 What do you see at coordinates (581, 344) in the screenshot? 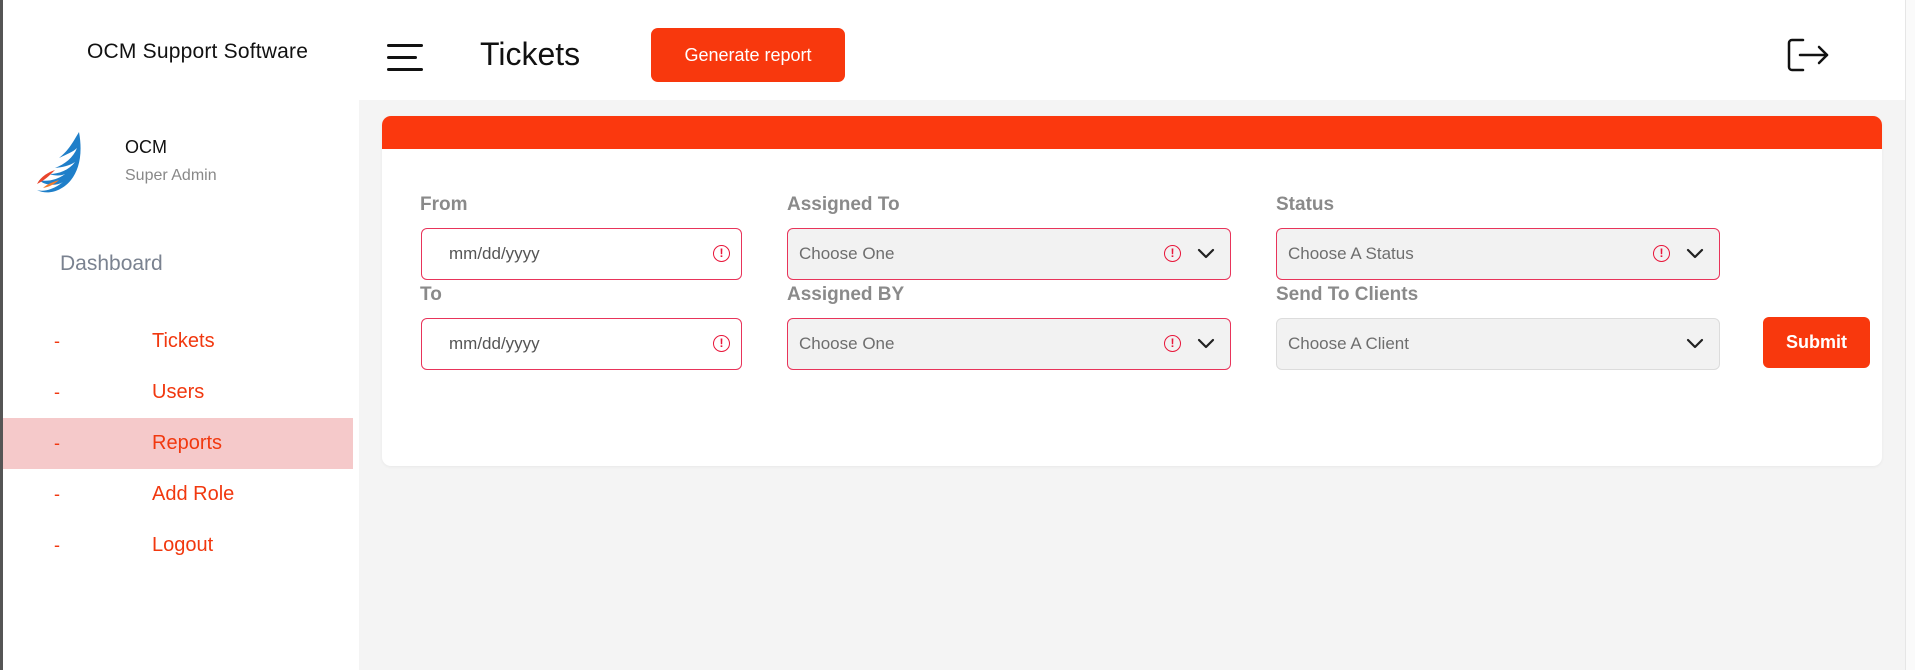
I see `to-date-input: mm/dd/yyyy !` at bounding box center [581, 344].